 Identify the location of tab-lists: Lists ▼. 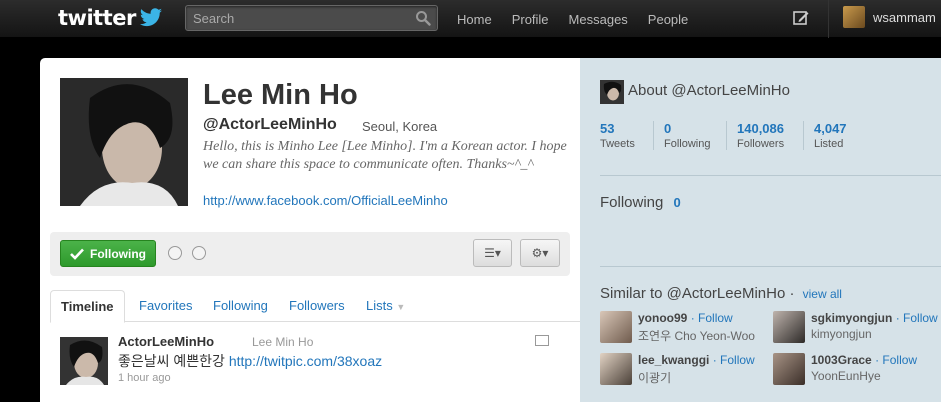
(385, 306).